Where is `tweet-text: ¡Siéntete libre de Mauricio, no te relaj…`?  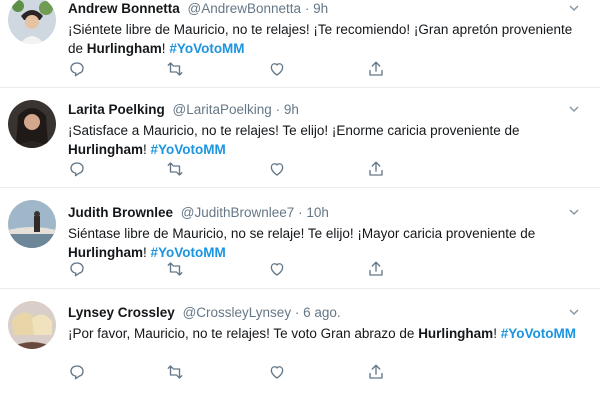
tweet-text: ¡Siéntete libre de Mauricio, no te relaj… is located at coordinates (324, 39).